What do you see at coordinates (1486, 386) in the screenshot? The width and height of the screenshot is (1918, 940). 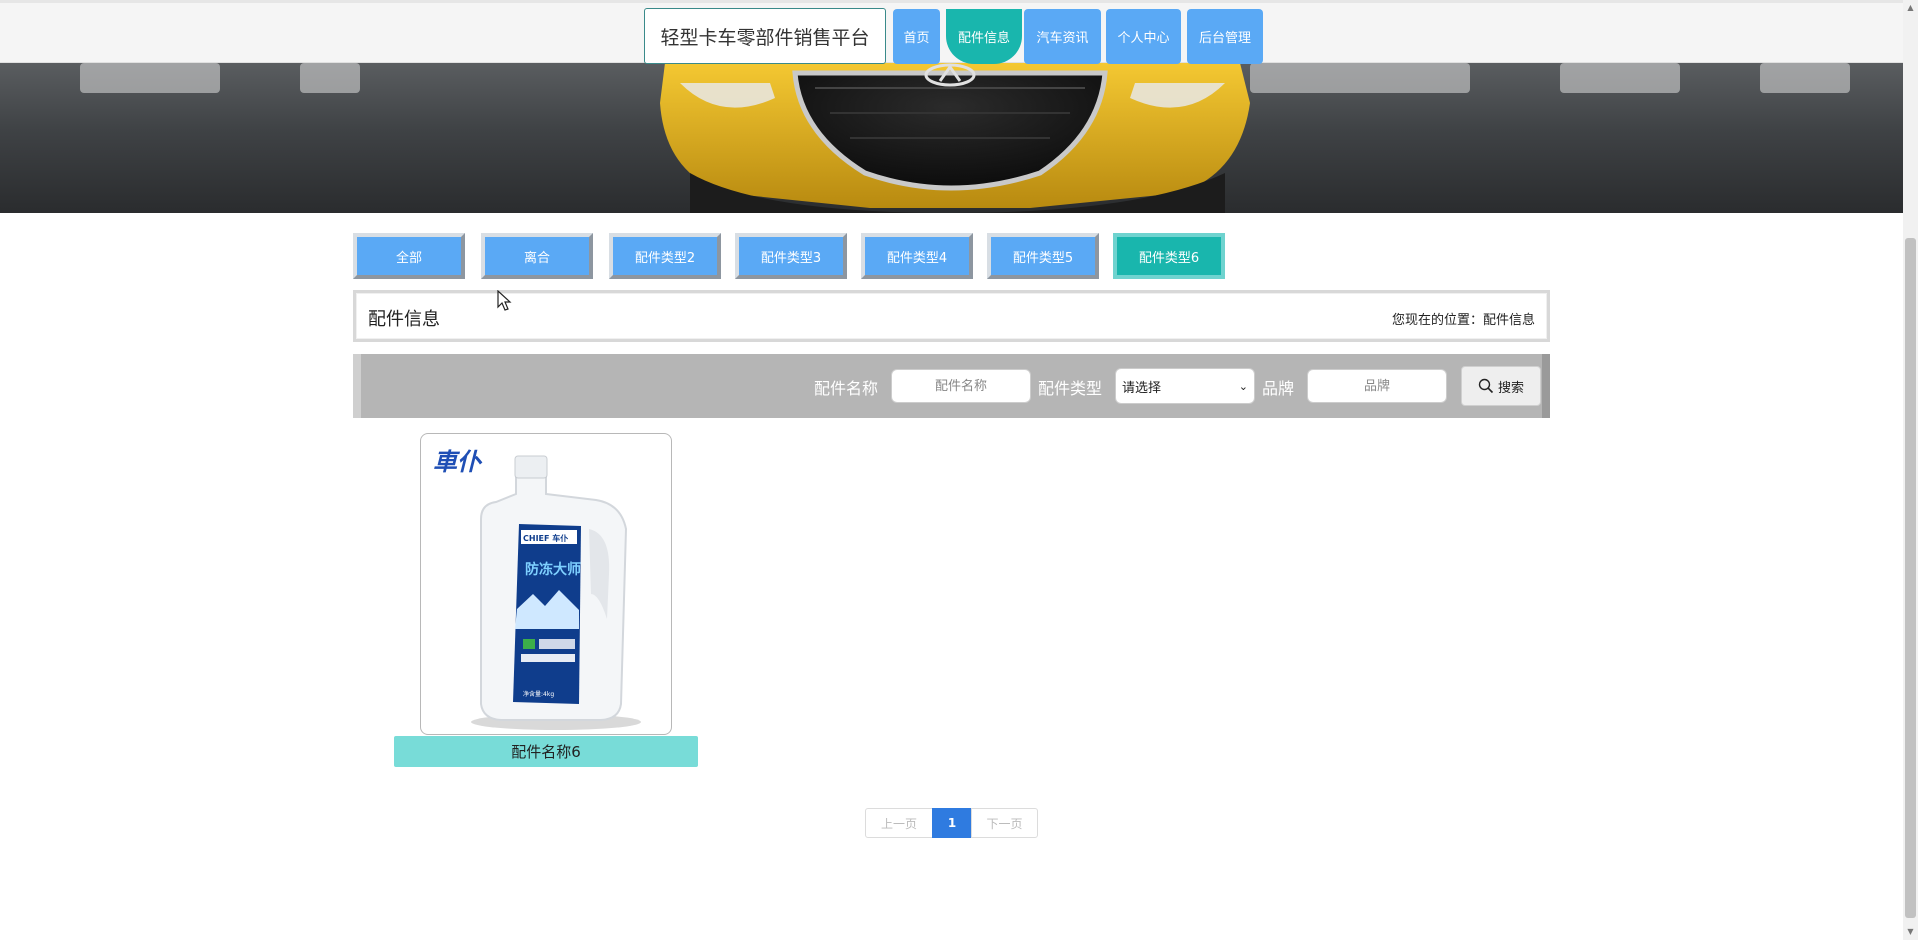 I see `search-icon` at bounding box center [1486, 386].